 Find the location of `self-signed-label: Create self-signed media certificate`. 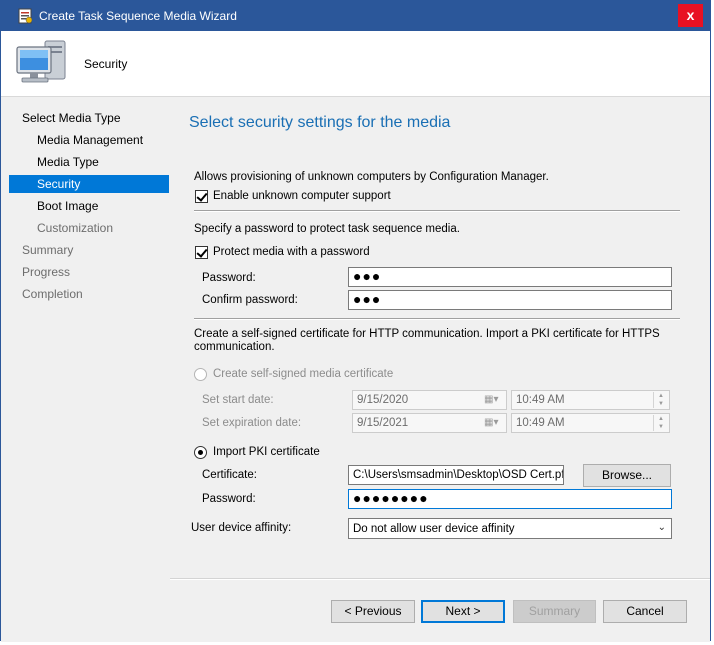

self-signed-label: Create self-signed media certificate is located at coordinates (303, 374).